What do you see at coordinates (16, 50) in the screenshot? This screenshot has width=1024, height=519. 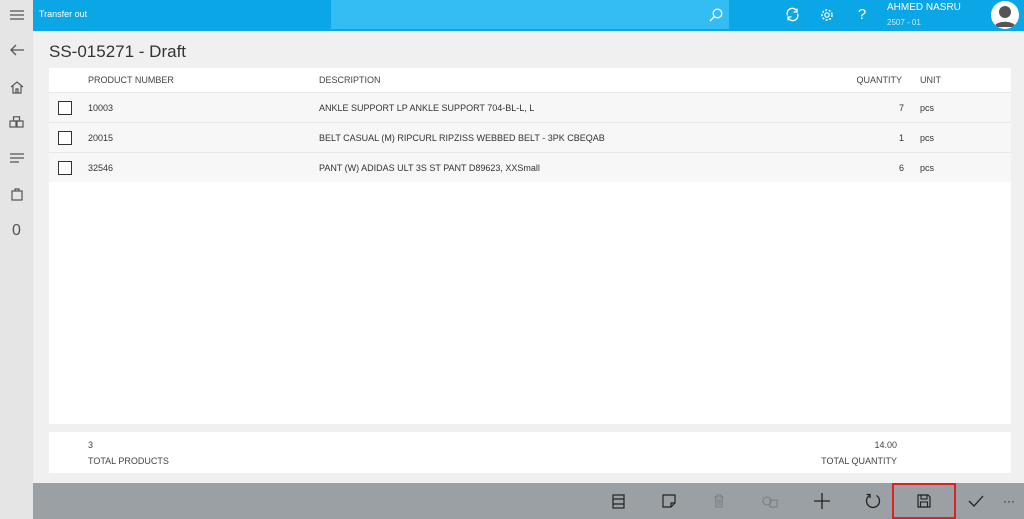 I see `back-arrow-icon` at bounding box center [16, 50].